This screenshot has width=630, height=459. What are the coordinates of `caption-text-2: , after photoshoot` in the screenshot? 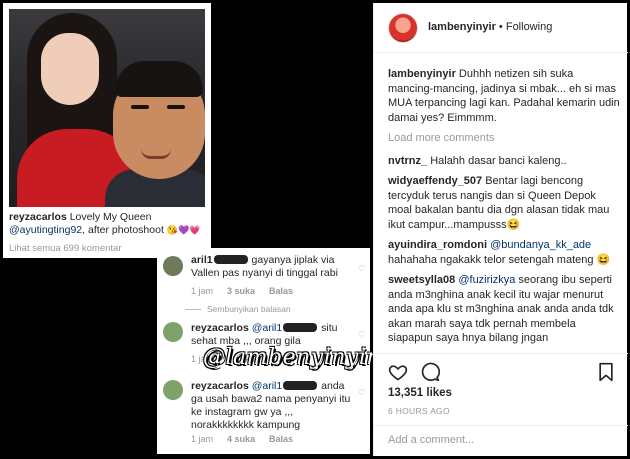 It's located at (123, 230).